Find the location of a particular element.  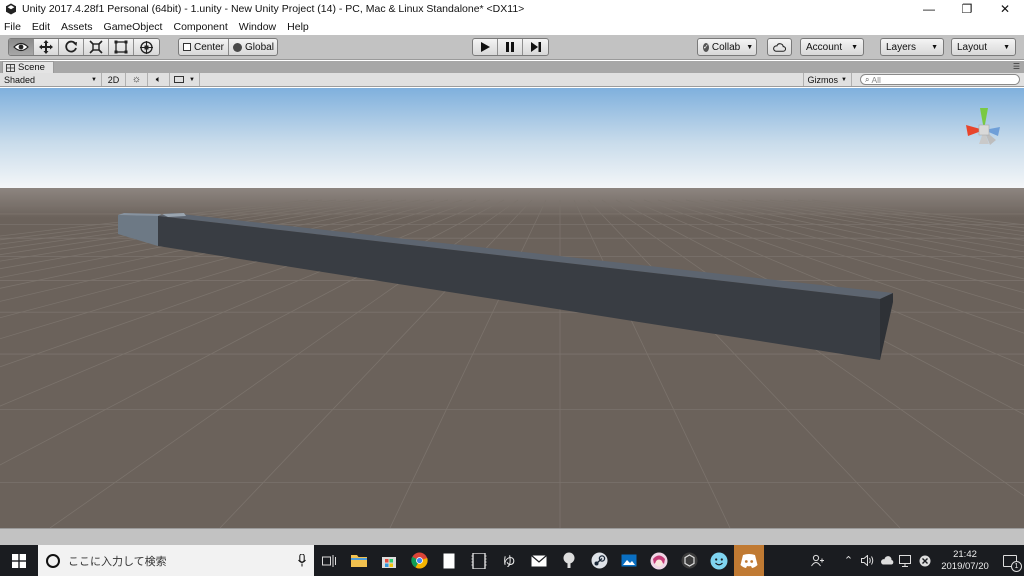

lighting-toggle: ☼ is located at coordinates (137, 79).